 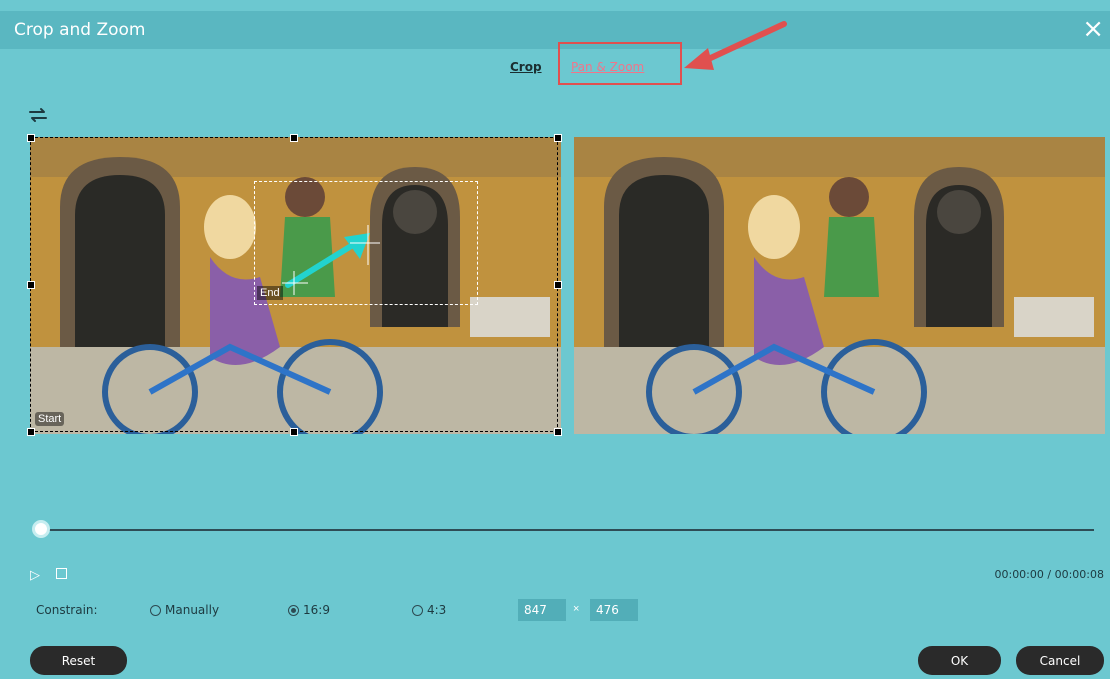 What do you see at coordinates (614, 610) in the screenshot?
I see `height-input` at bounding box center [614, 610].